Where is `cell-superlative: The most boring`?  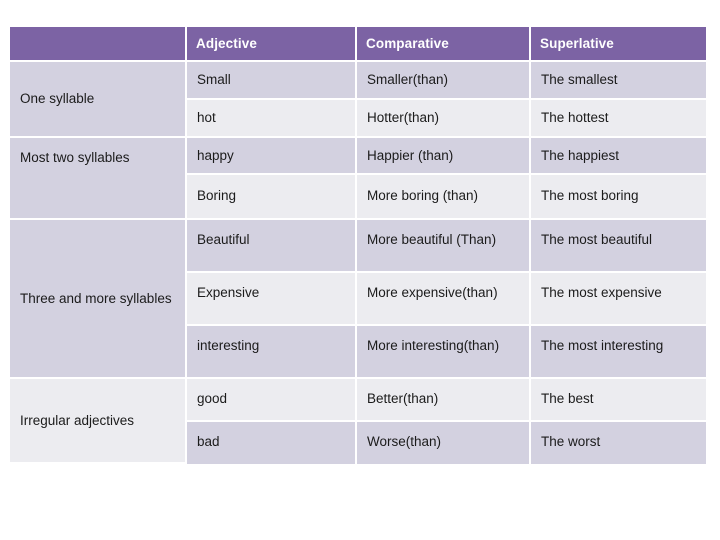
cell-superlative: The most boring is located at coordinates (618, 198).